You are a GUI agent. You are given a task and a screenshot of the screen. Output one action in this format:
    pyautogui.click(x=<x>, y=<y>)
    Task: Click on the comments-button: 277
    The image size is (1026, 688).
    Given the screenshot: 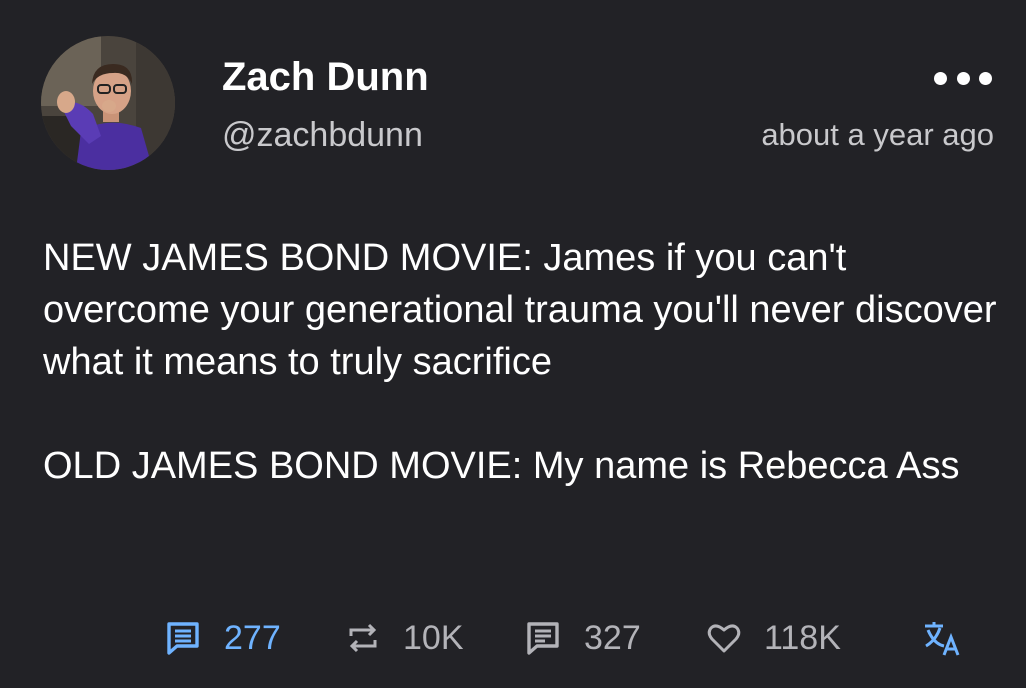 What is the action you would take?
    pyautogui.click(x=222, y=638)
    